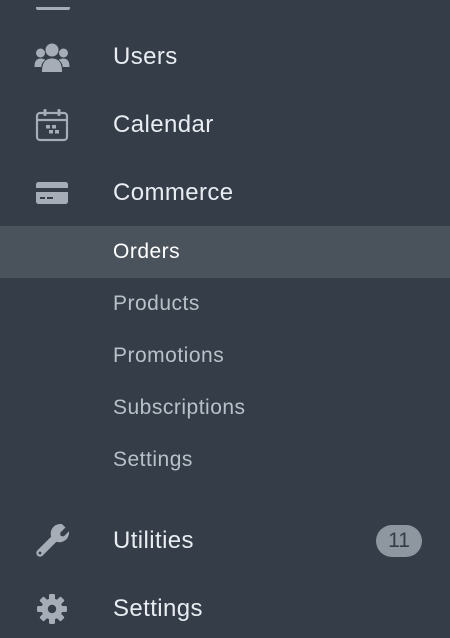  I want to click on cut-off-nav-item, so click(225, 5).